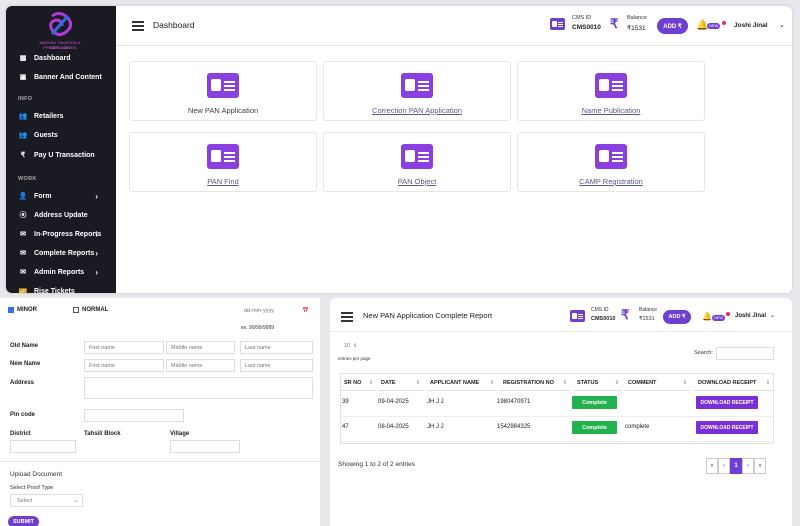  I want to click on ticket-icon: 🎫, so click(23, 290).